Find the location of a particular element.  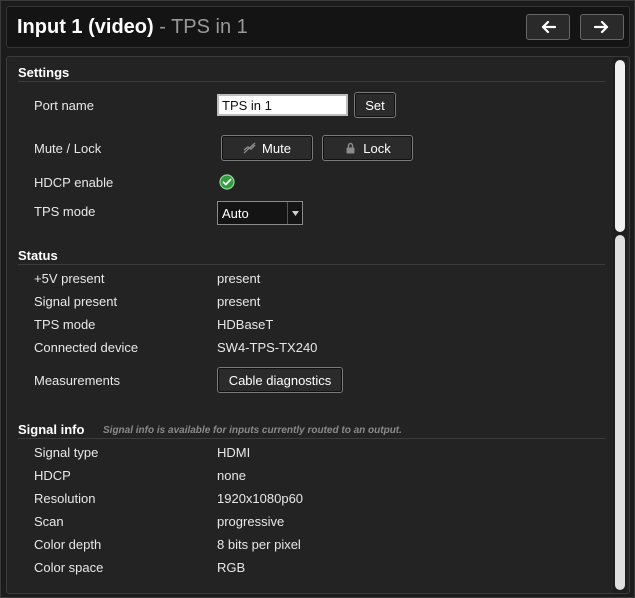

title-subtitle: TPS in 1 is located at coordinates (209, 27).